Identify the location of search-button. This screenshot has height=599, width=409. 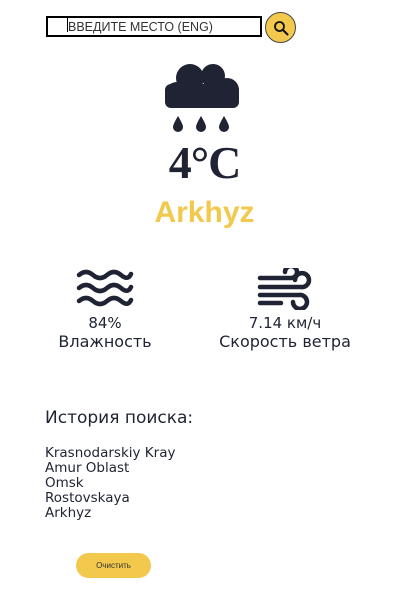
(280, 27).